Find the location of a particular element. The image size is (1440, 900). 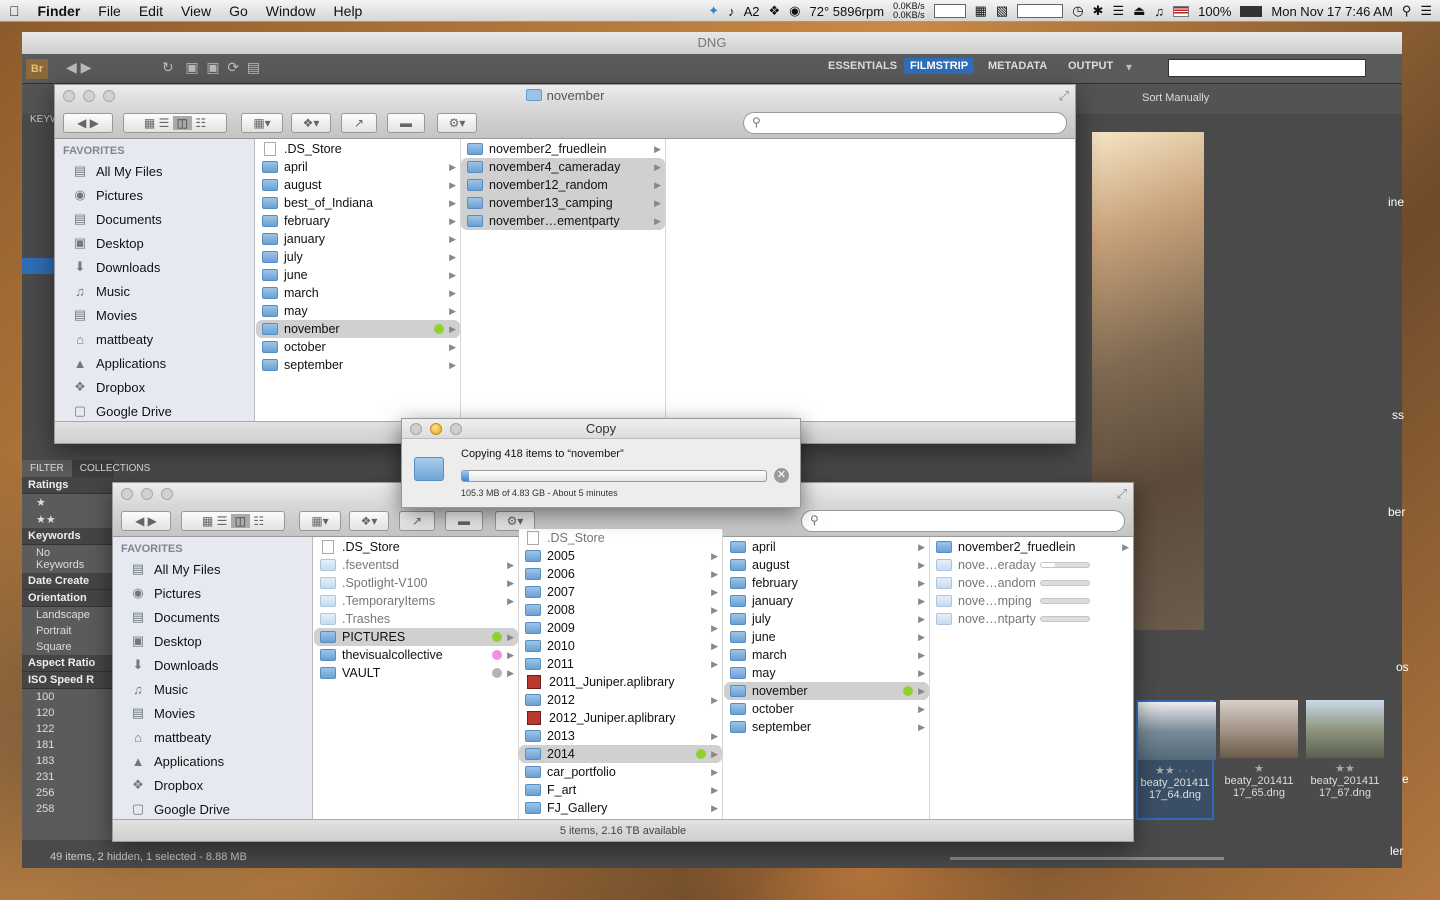

sidebar-item-applications: ▲ Applications is located at coordinates (154, 363).